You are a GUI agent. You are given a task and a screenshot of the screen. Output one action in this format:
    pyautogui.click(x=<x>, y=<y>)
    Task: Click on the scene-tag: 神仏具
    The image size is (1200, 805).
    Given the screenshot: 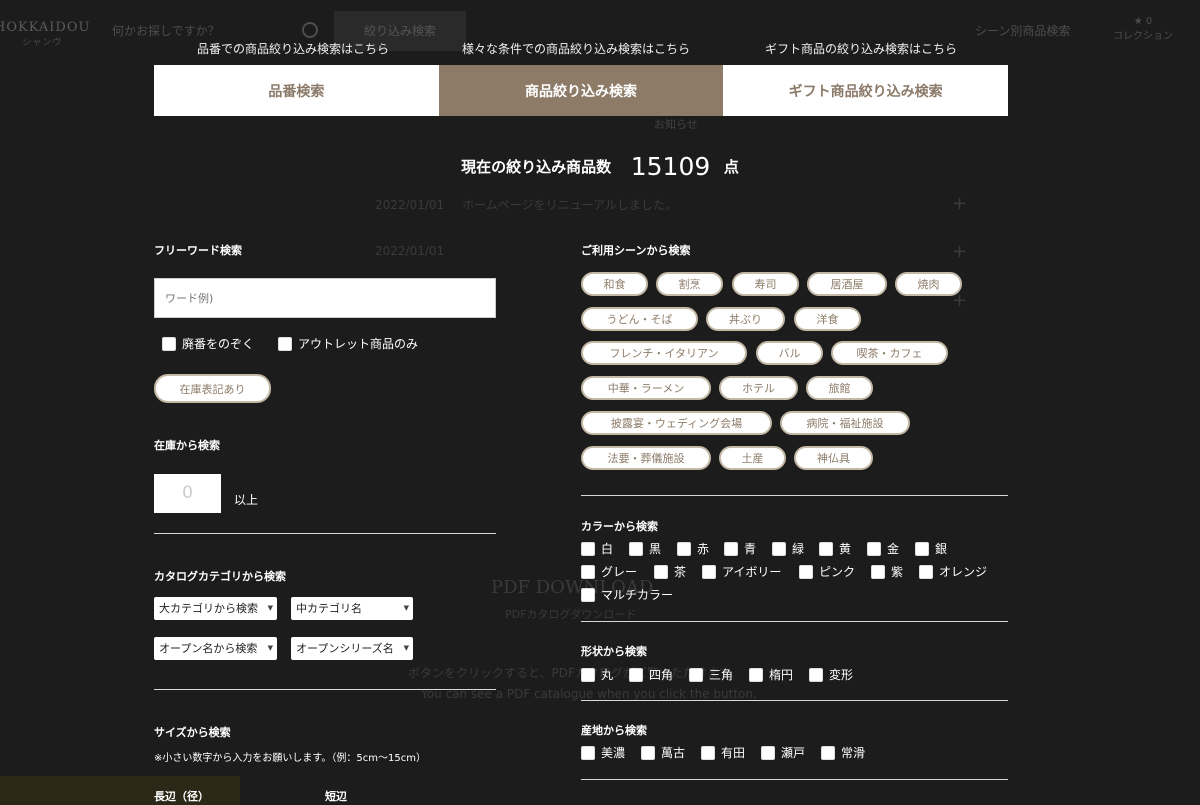 What is the action you would take?
    pyautogui.click(x=833, y=458)
    